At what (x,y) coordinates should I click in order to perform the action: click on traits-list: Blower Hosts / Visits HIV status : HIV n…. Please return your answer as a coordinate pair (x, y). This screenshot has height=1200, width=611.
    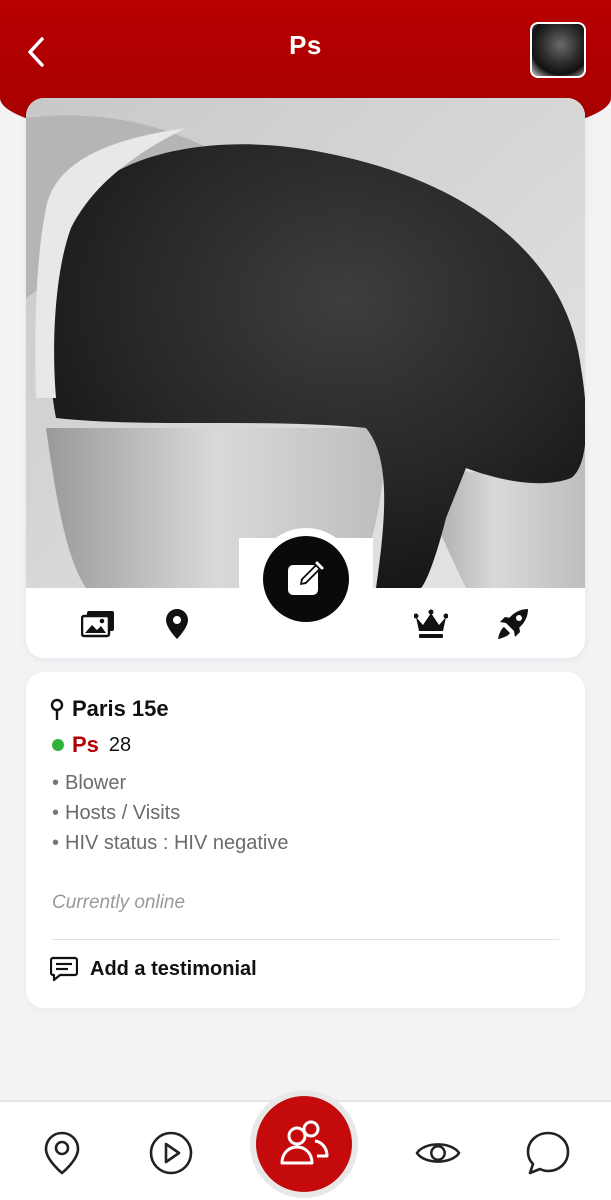
    Looking at the image, I should click on (170, 813).